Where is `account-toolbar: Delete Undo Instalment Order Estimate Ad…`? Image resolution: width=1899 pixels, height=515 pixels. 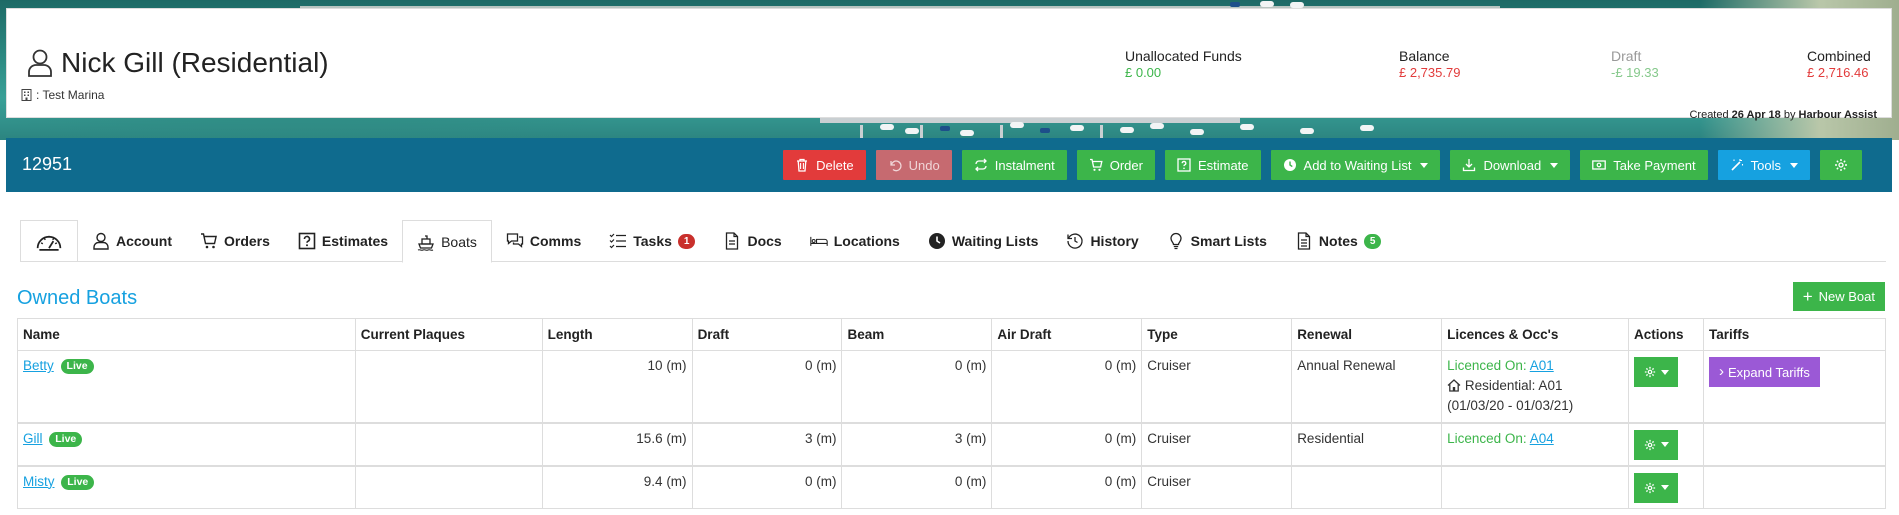 account-toolbar: Delete Undo Instalment Order Estimate Ad… is located at coordinates (1322, 165).